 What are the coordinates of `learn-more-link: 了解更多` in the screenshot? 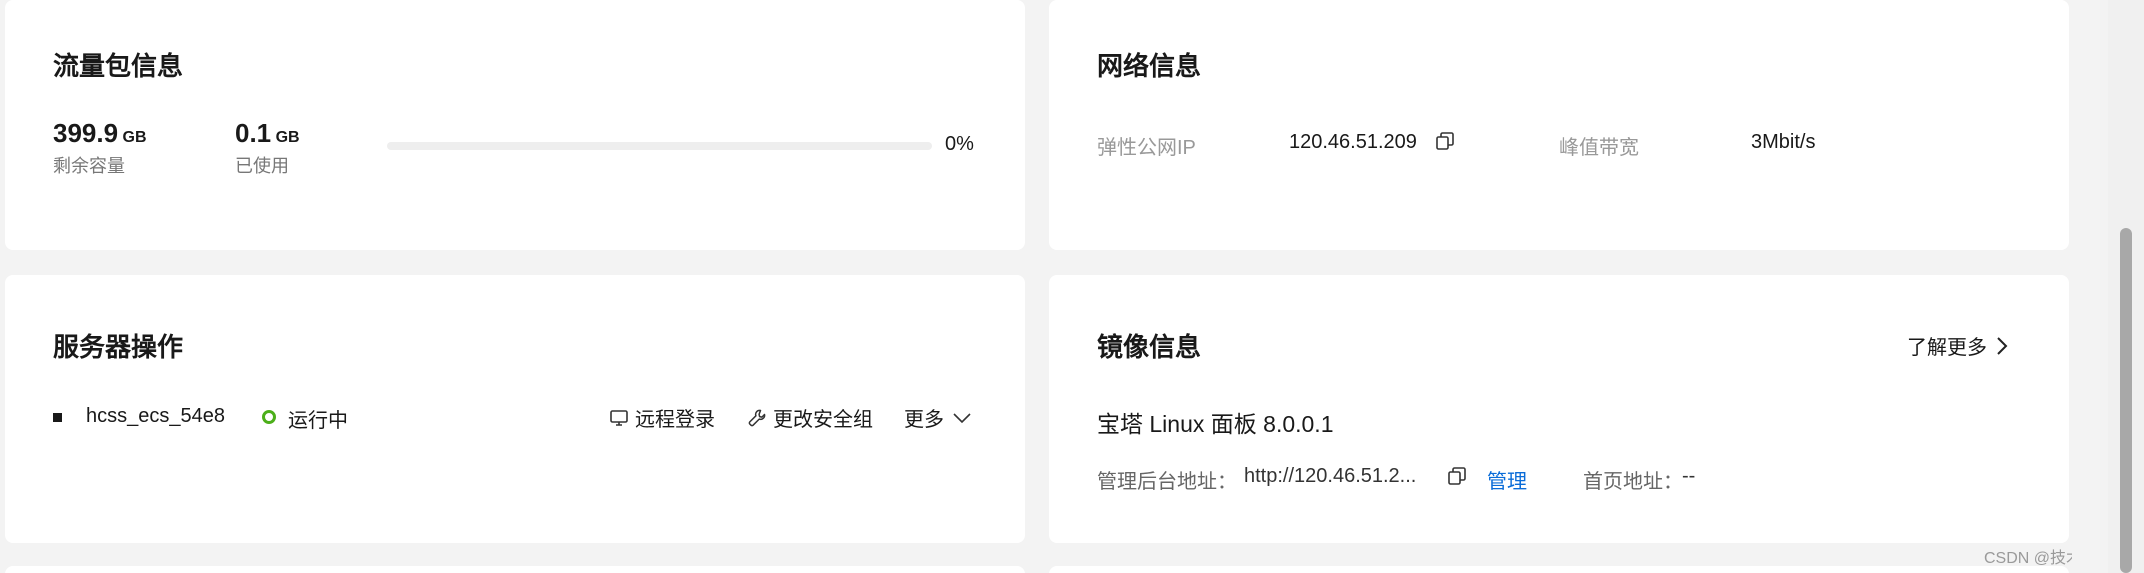 It's located at (1958, 345).